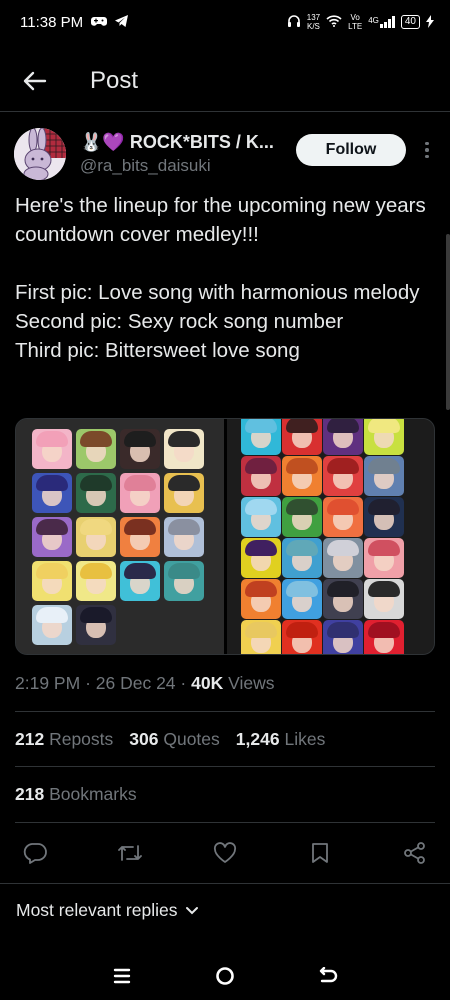  Describe the element at coordinates (114, 80) in the screenshot. I see `page-title: Post` at that location.